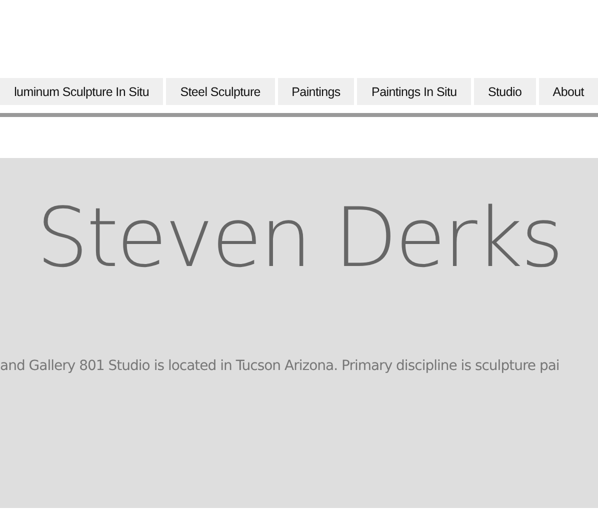  Describe the element at coordinates (568, 91) in the screenshot. I see `nav-link: About` at that location.